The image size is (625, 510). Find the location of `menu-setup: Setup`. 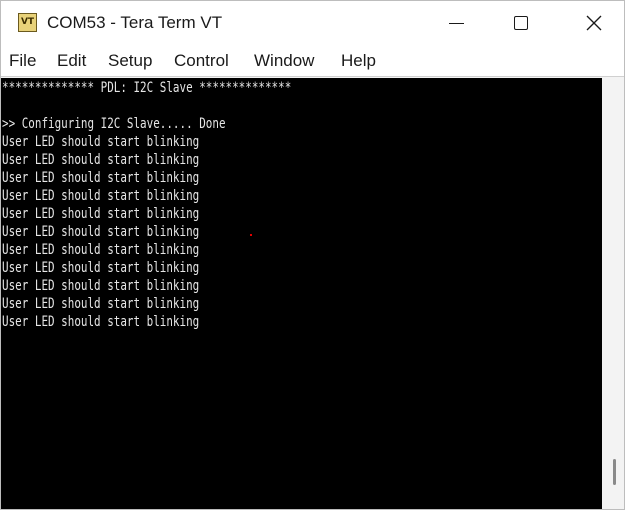

menu-setup: Setup is located at coordinates (130, 61).